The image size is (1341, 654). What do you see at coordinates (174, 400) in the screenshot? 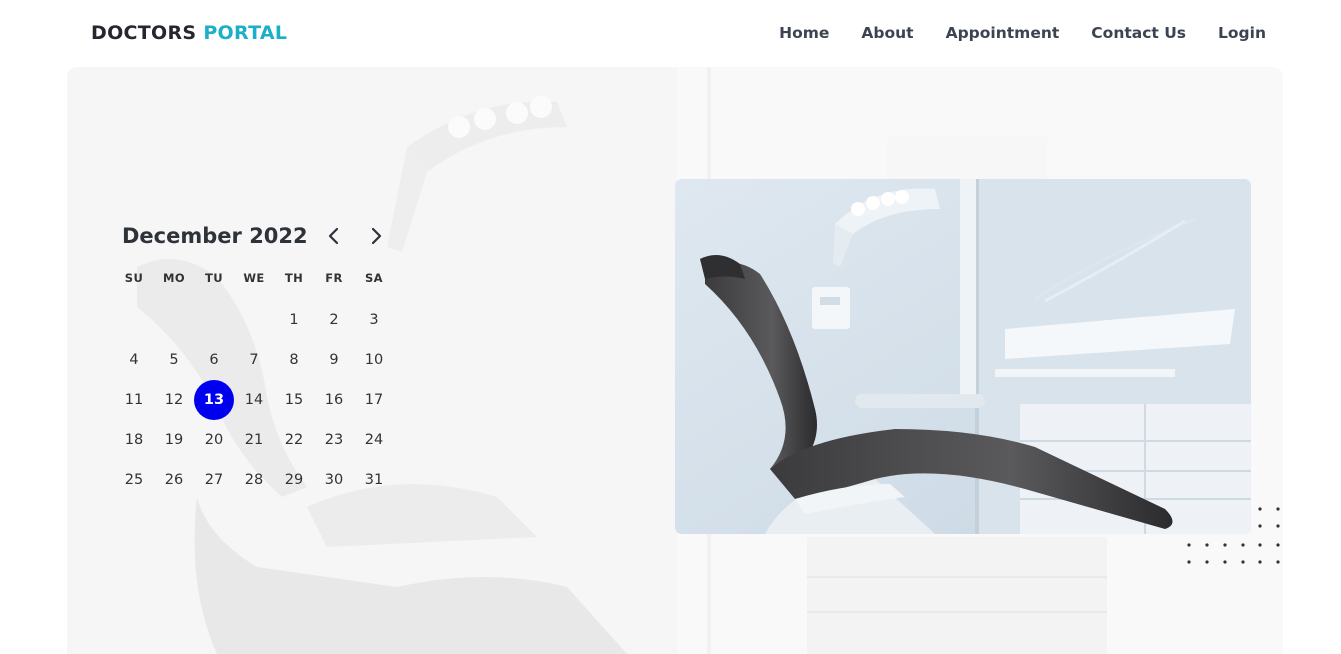
I see `calendar-day: 12` at bounding box center [174, 400].